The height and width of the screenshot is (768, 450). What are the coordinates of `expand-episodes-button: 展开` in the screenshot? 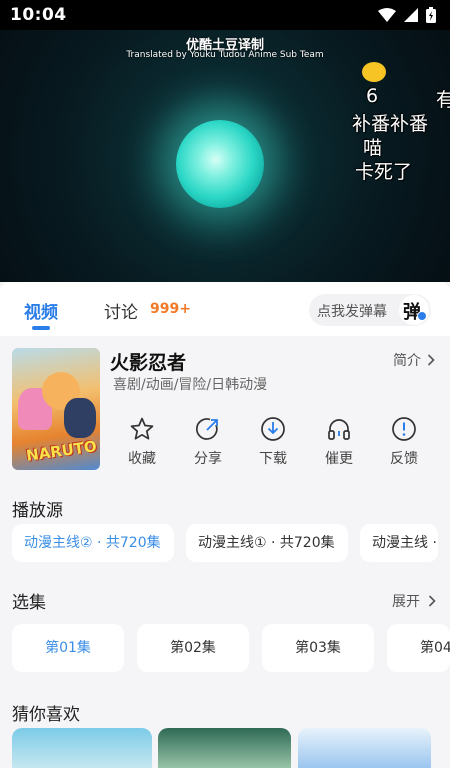 It's located at (414, 601).